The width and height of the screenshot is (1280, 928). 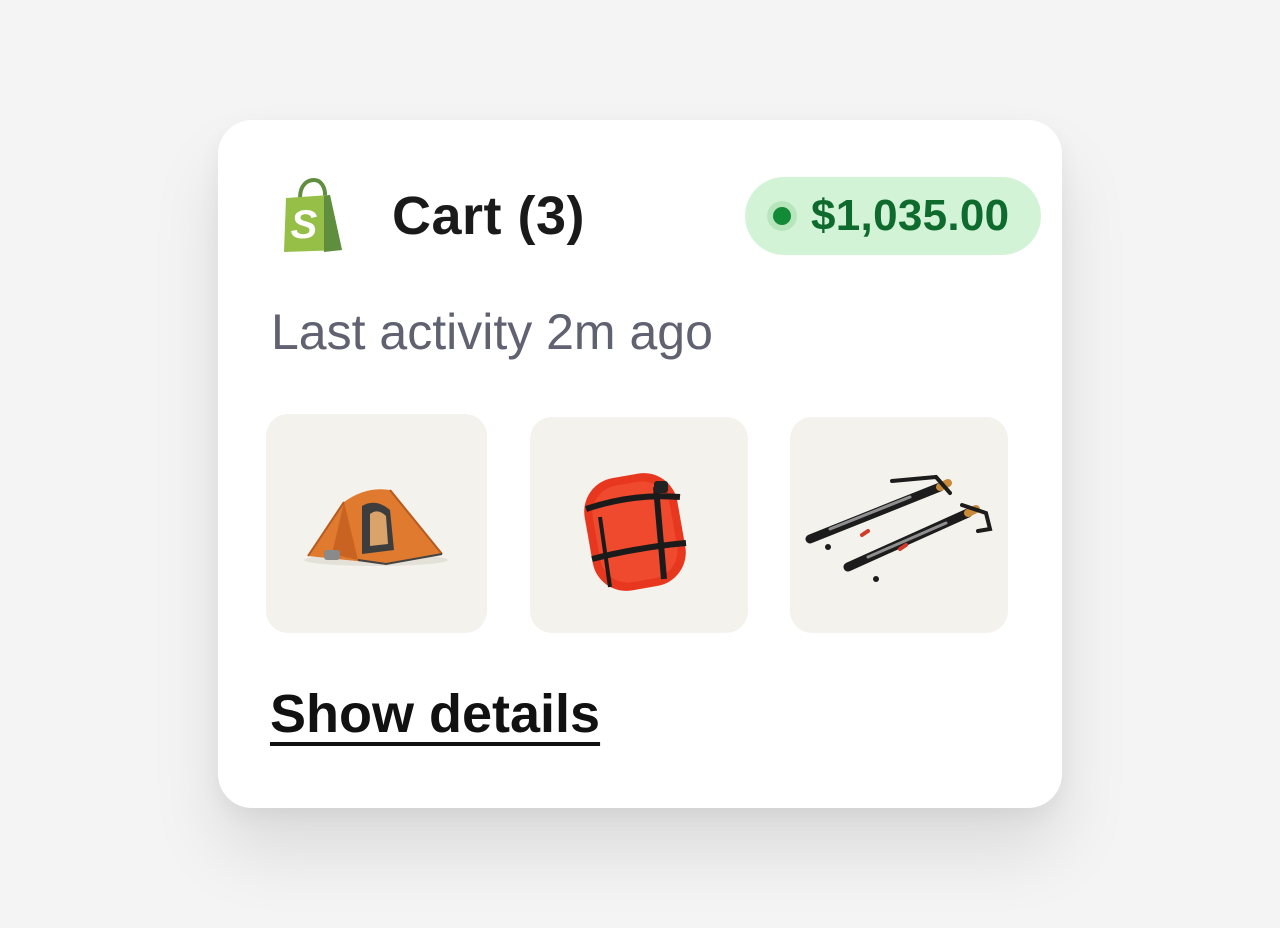 I want to click on product-thumbnail-trekking-poles, so click(x=899, y=525).